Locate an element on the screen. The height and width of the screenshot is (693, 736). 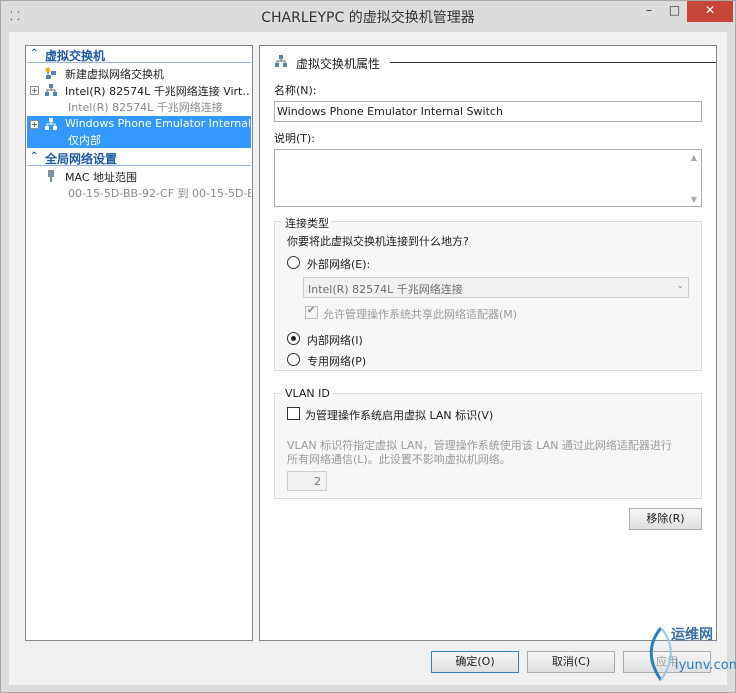
tree-item-sublabel: Intel(R) 82574L 千兆网络连接 is located at coordinates (145, 107).